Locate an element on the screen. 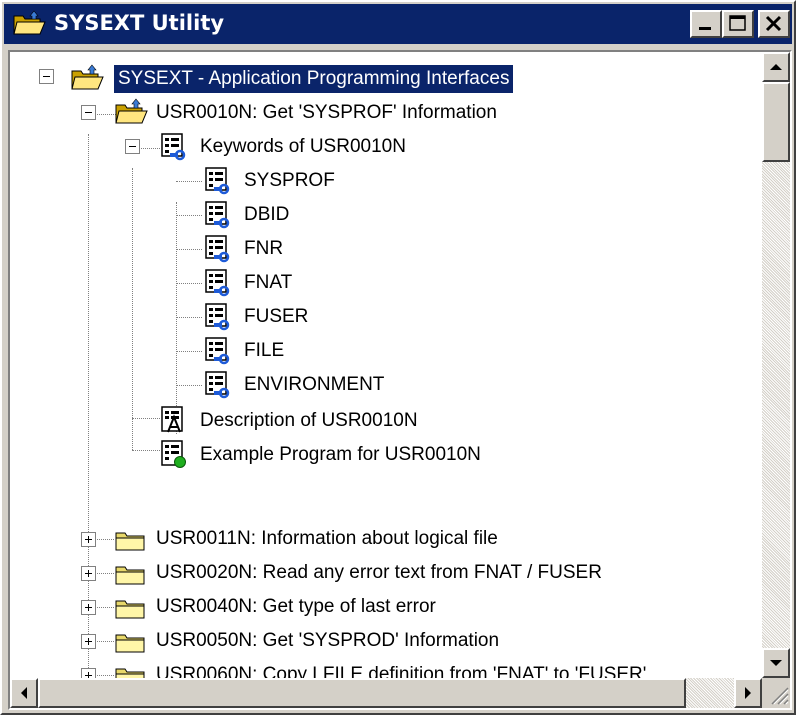  tree-node-label: FUSER is located at coordinates (276, 316).